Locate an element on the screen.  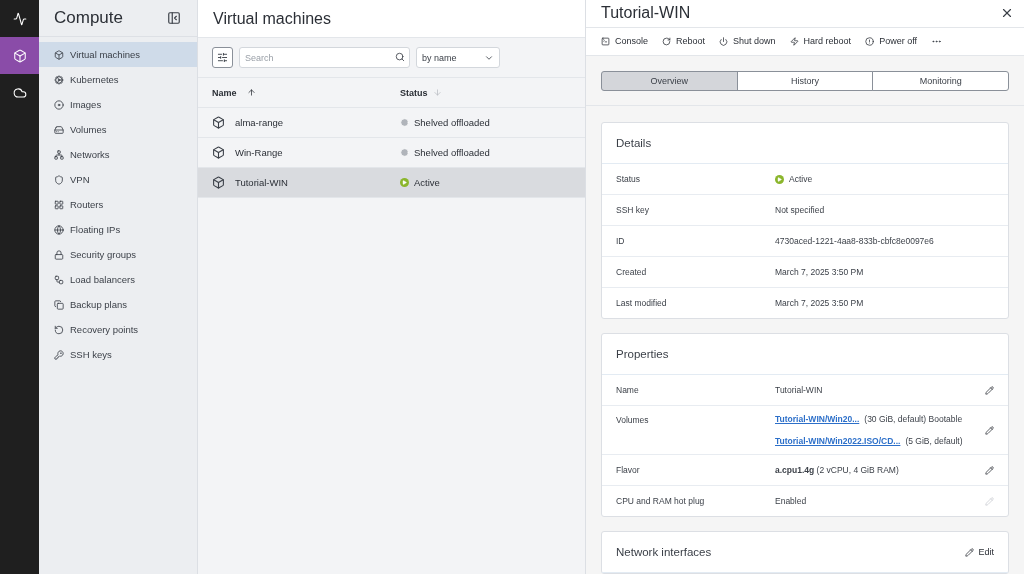
bolt-icon is located at coordinates (794, 41).